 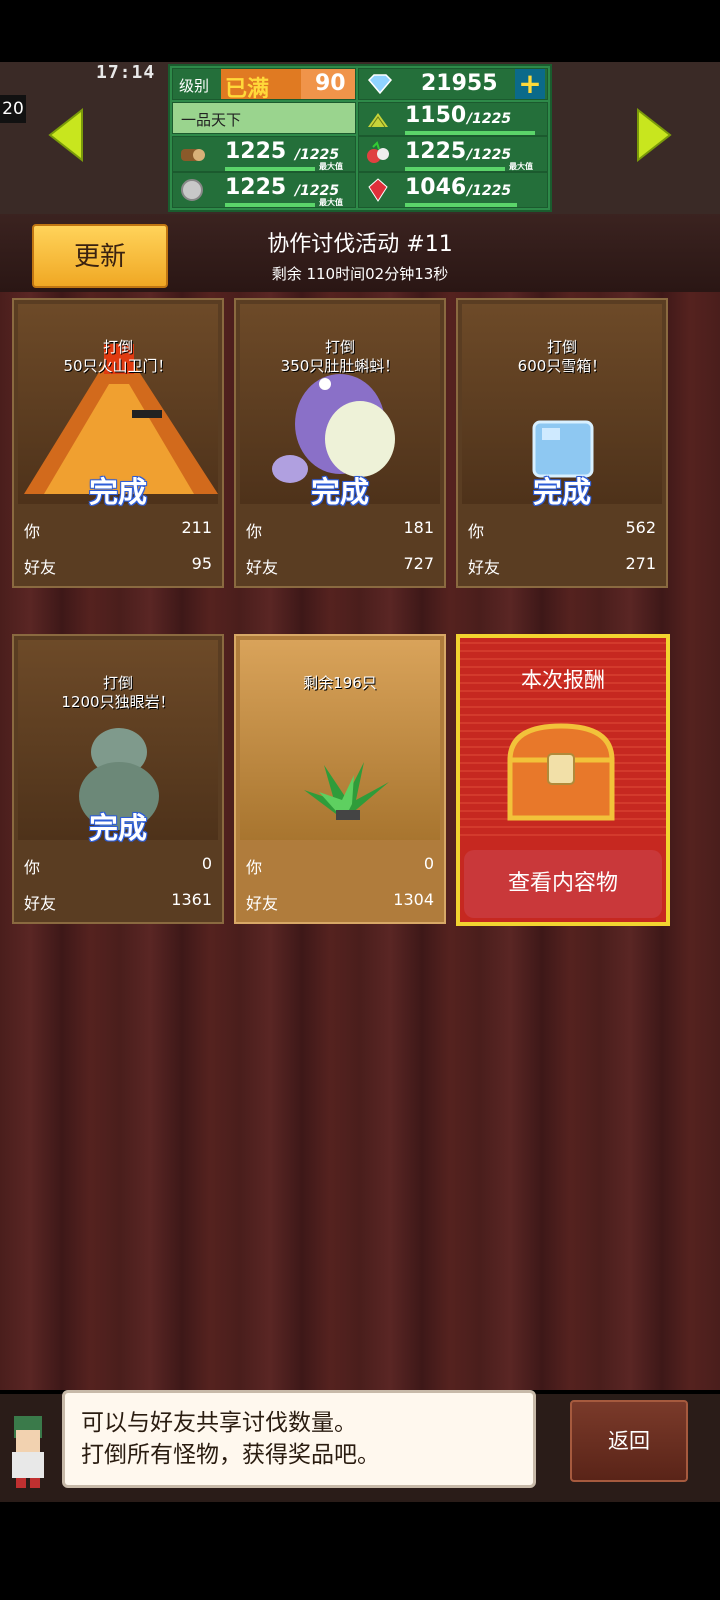 What do you see at coordinates (562, 366) in the screenshot?
I see `card-target-desc: 600只雪箱！` at bounding box center [562, 366].